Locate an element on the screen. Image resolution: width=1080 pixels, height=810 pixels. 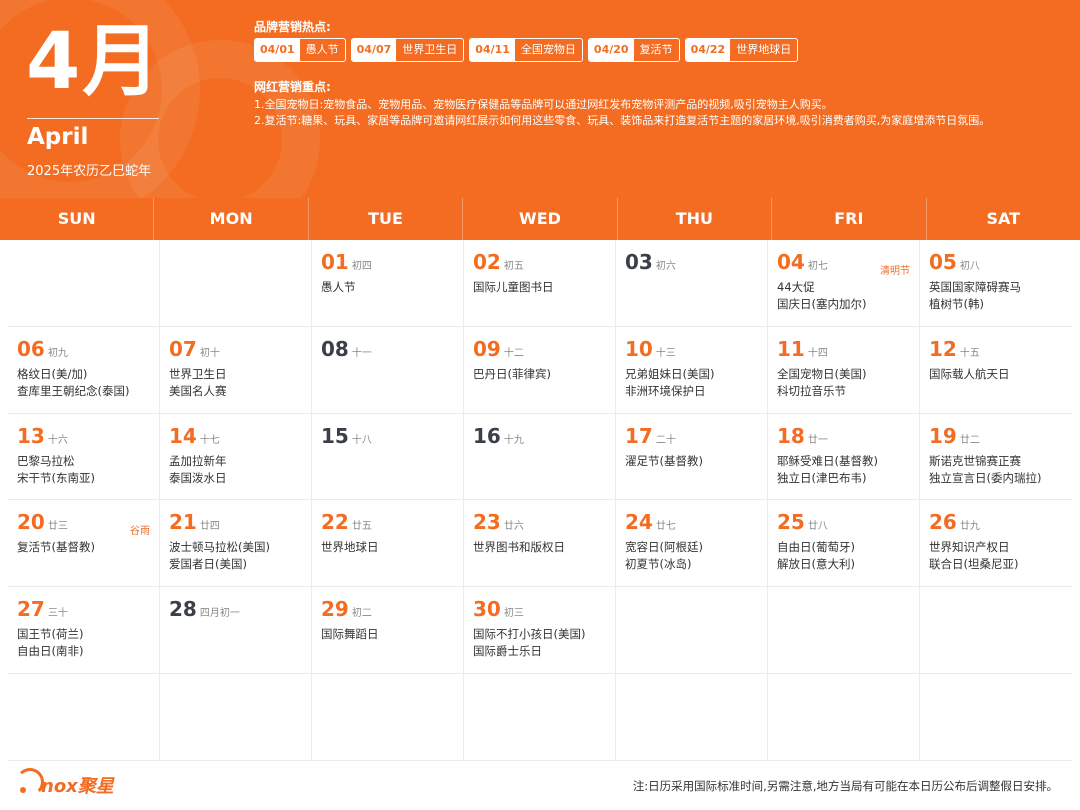
day-number: 12 is located at coordinates (943, 348).